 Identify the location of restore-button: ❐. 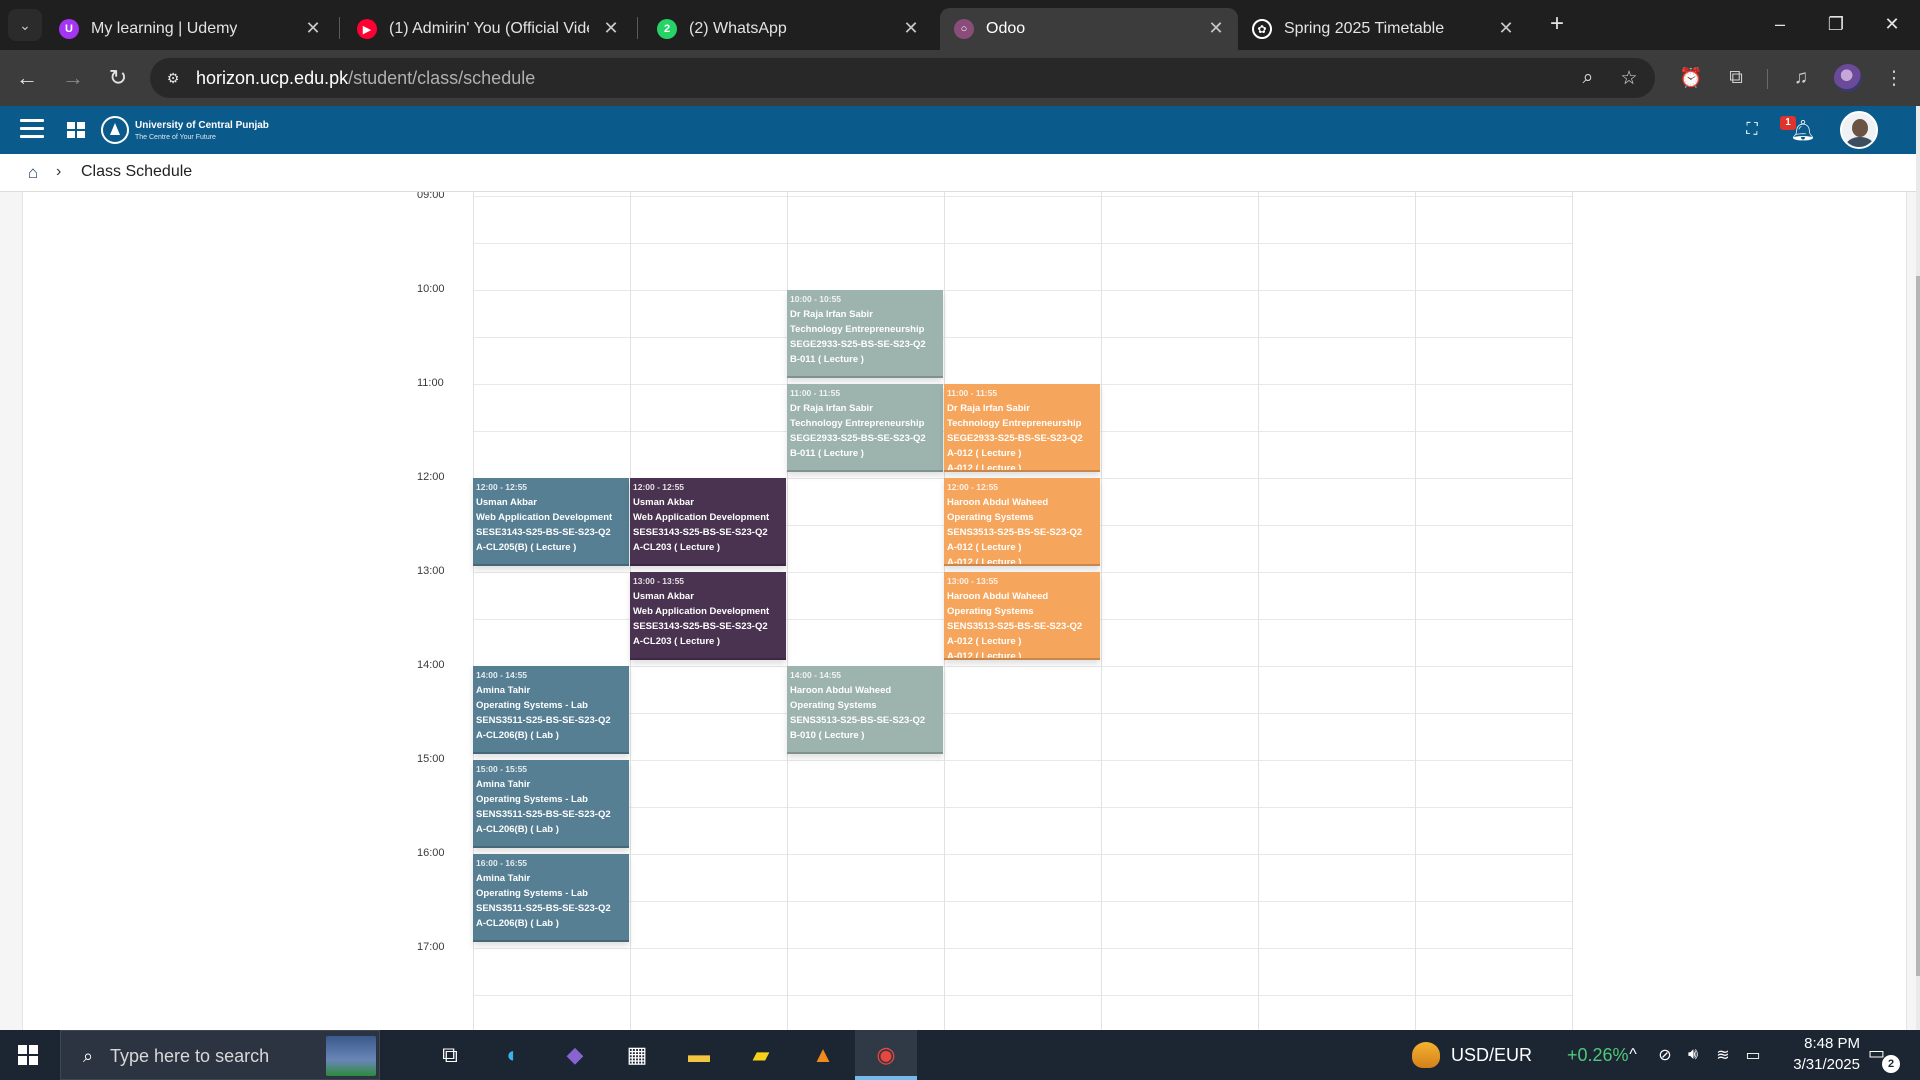
(1836, 24).